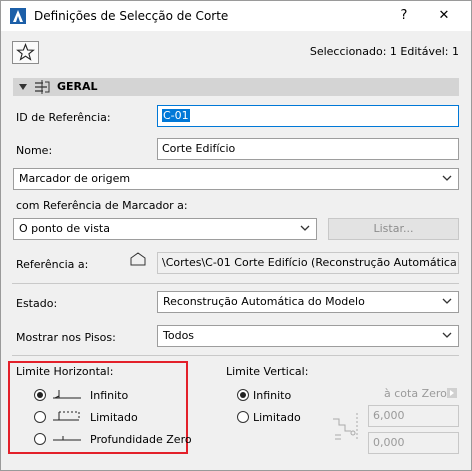 This screenshot has height=471, width=472. What do you see at coordinates (413, 443) in the screenshot?
I see `lower-limit-input: 0,000` at bounding box center [413, 443].